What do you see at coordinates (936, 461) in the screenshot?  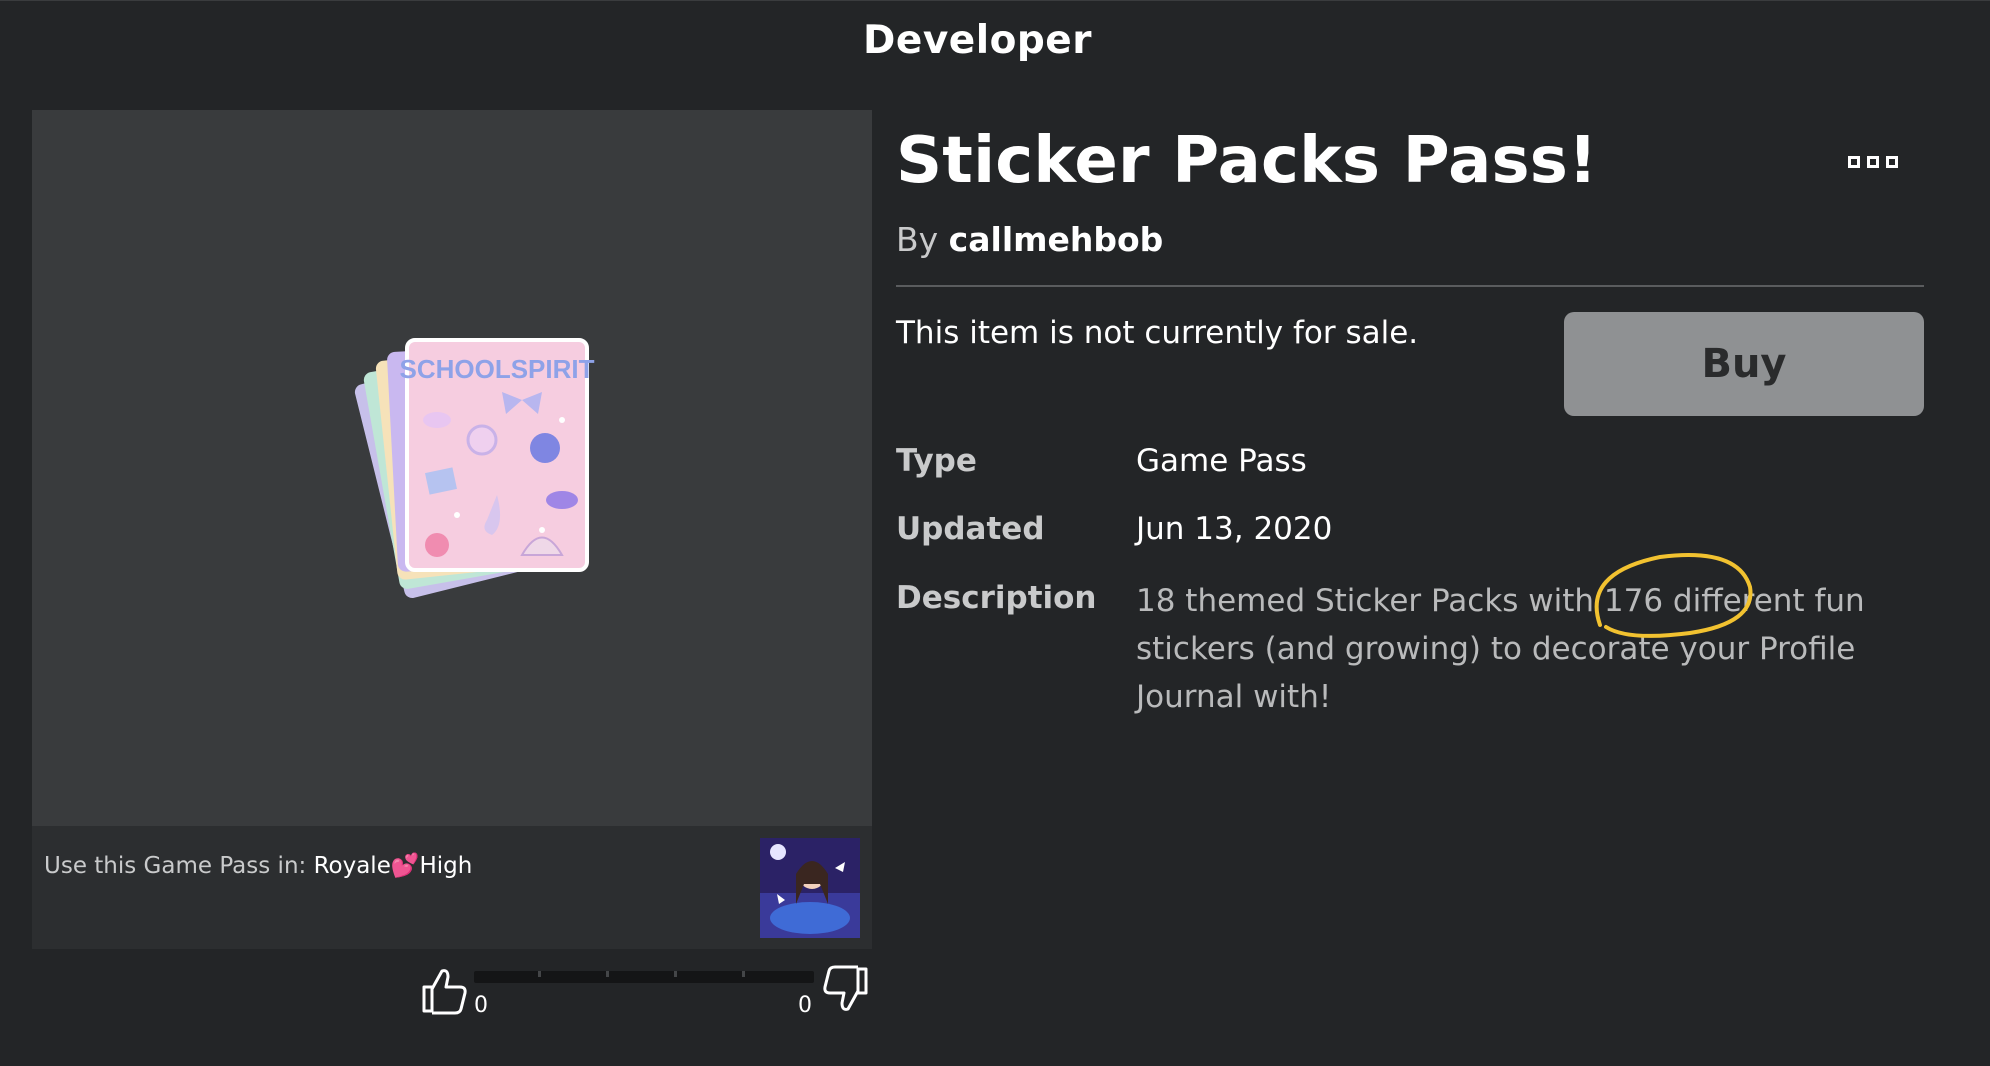 I see `type-label: Type` at bounding box center [936, 461].